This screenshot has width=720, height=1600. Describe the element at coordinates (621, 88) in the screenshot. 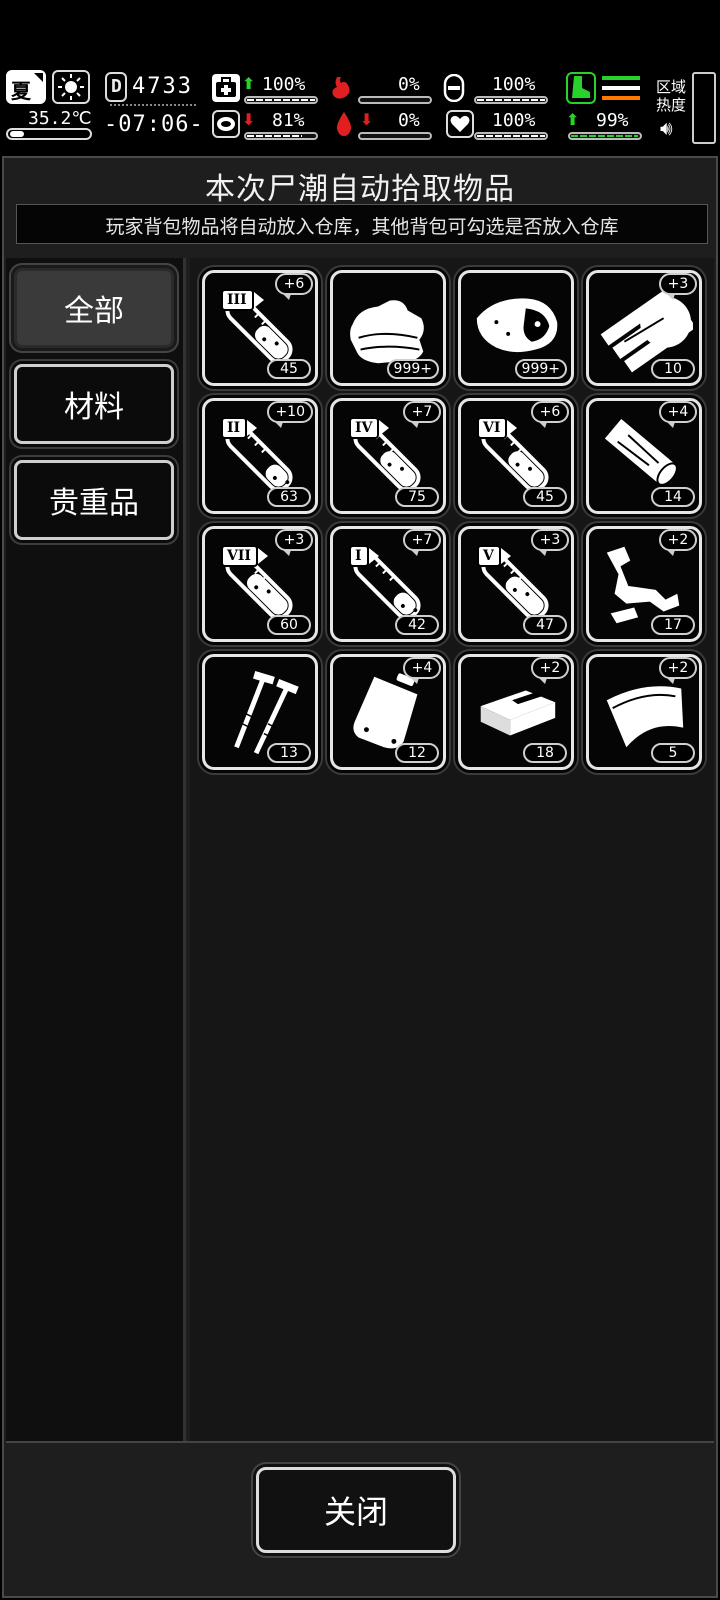

I see `speed-line-white` at that location.